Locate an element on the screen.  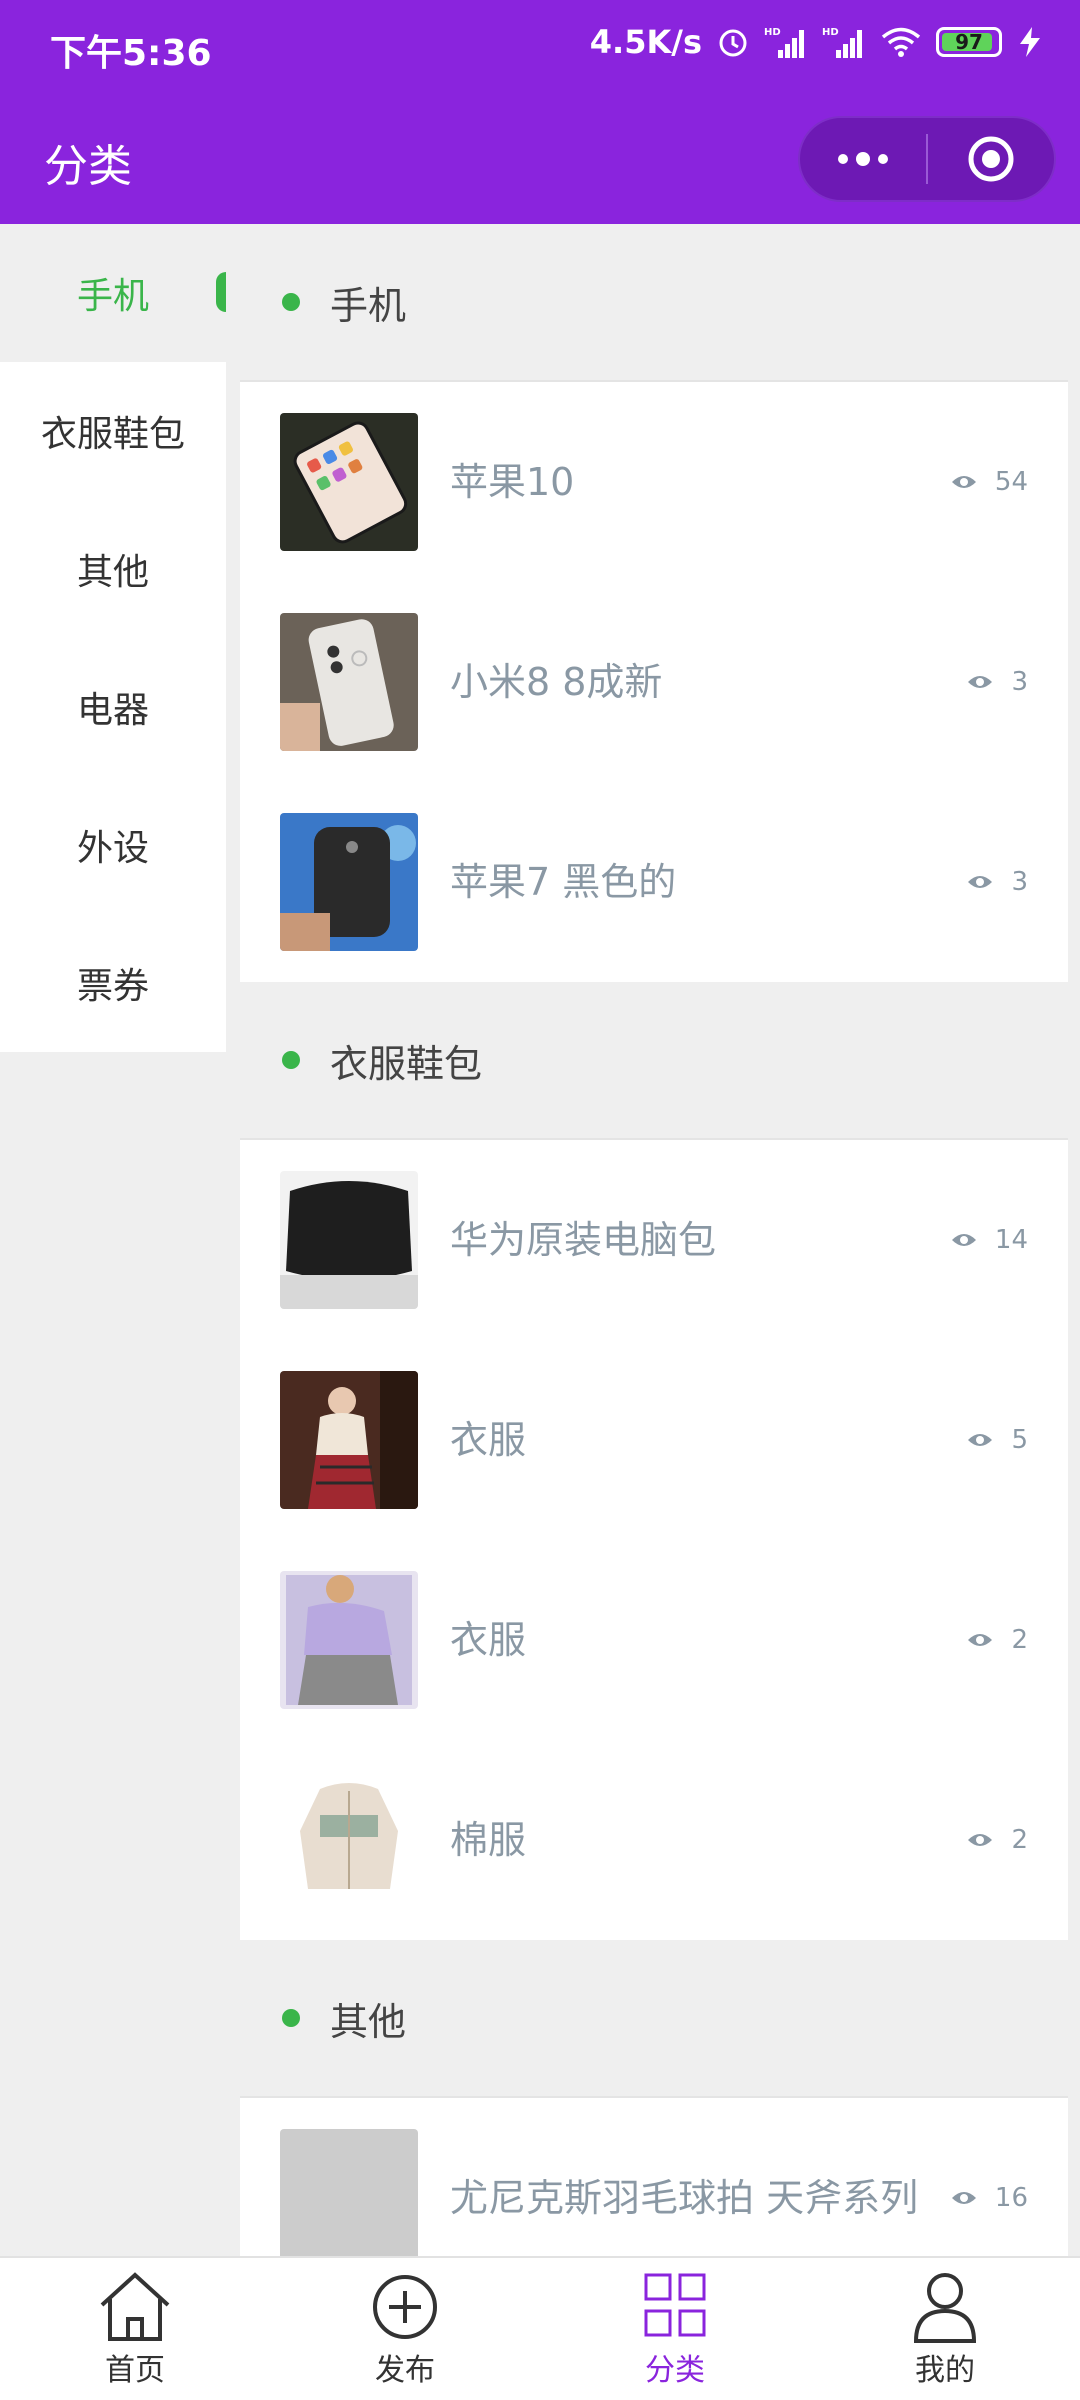
sidebar-item-clothing: 衣服鞋包 is located at coordinates (113, 431).